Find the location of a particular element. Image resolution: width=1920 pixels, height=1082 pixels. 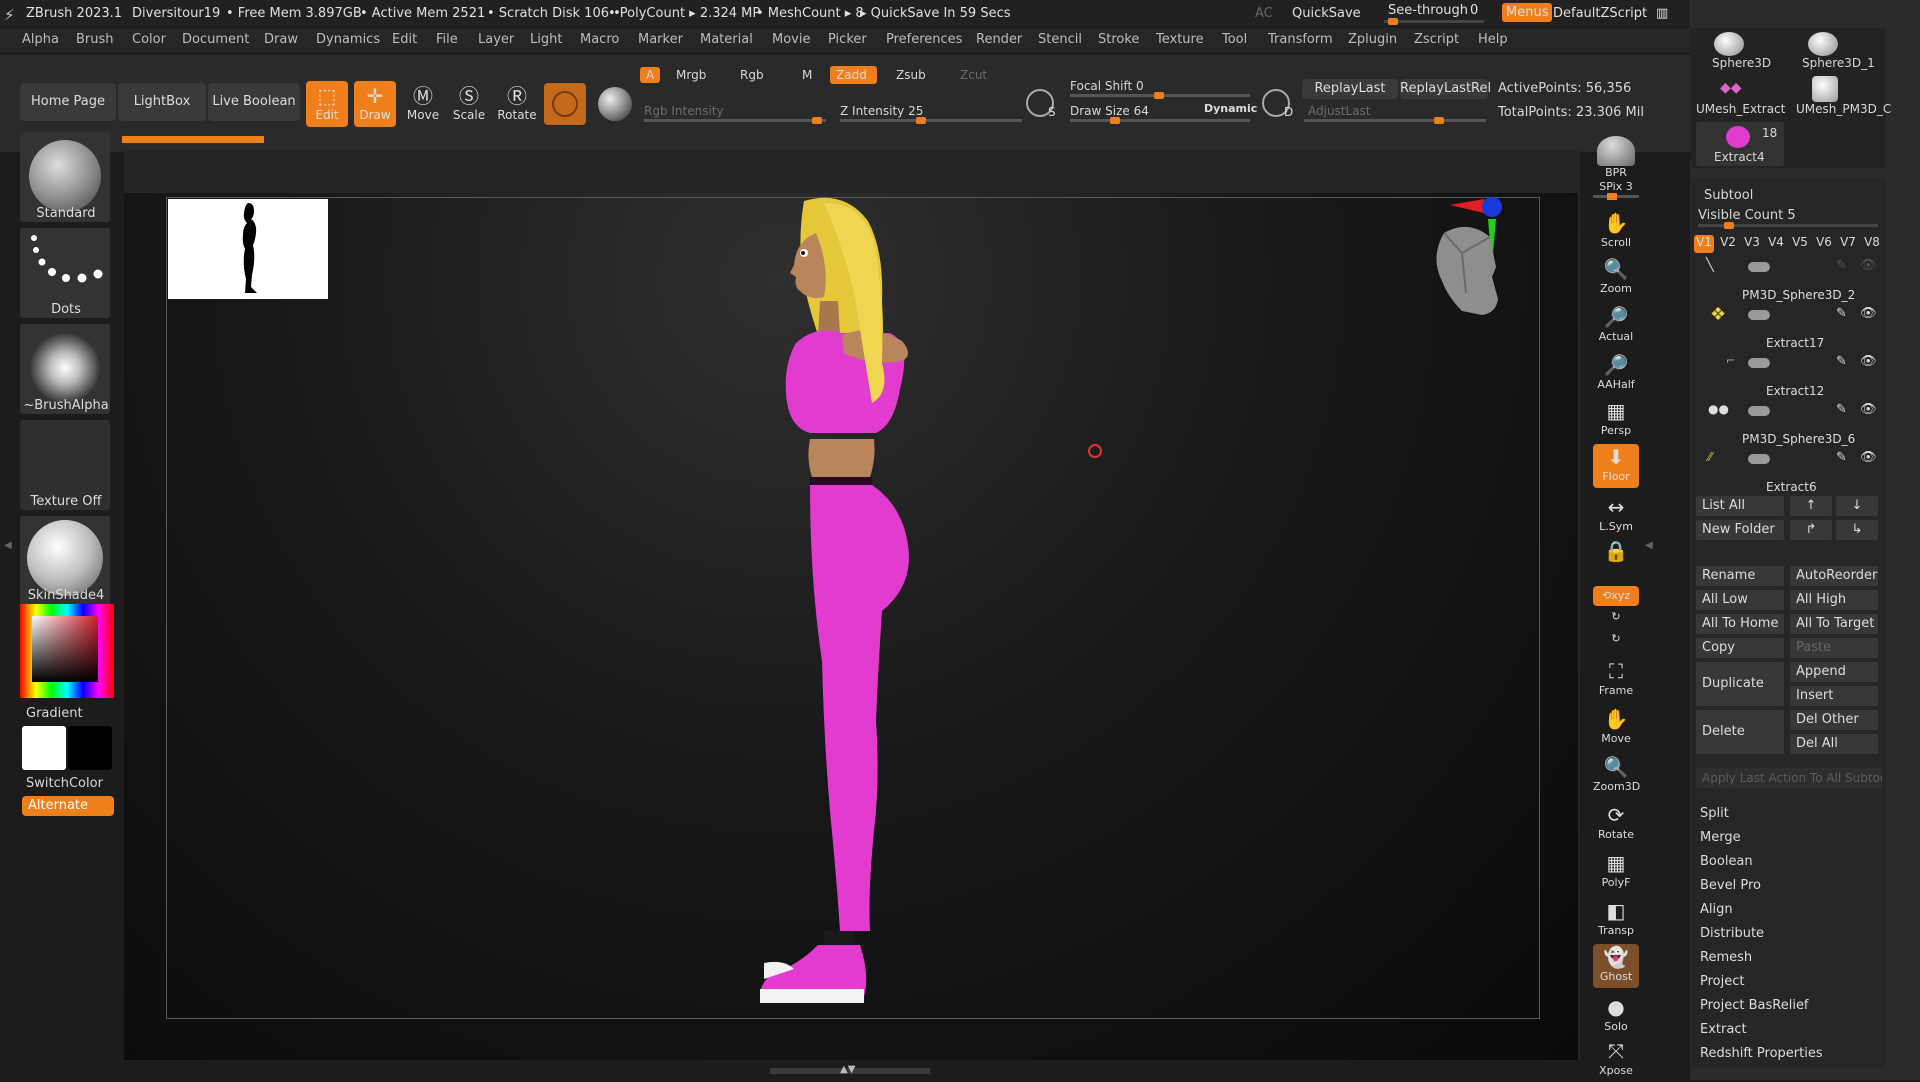

menu-zscript: Zscript is located at coordinates (1436, 39).